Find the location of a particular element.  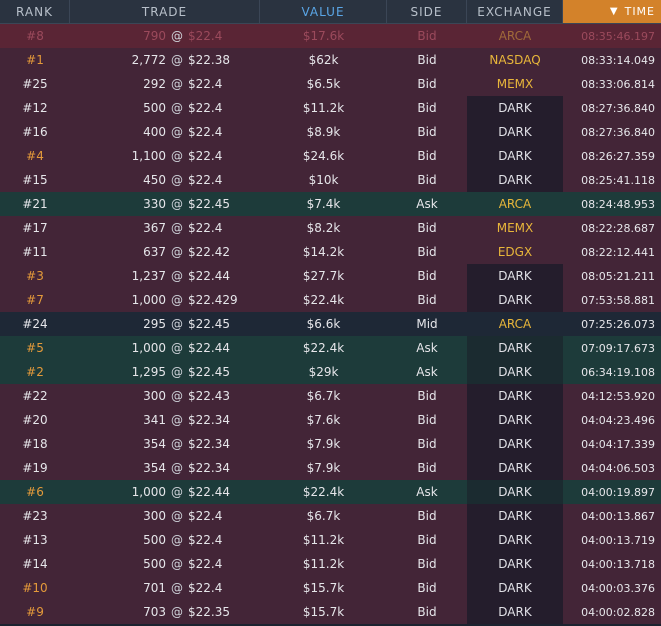

table-row: #15 450 @ $22.4 $10k Bid DARK 08:25:41.118 is located at coordinates (330, 180).